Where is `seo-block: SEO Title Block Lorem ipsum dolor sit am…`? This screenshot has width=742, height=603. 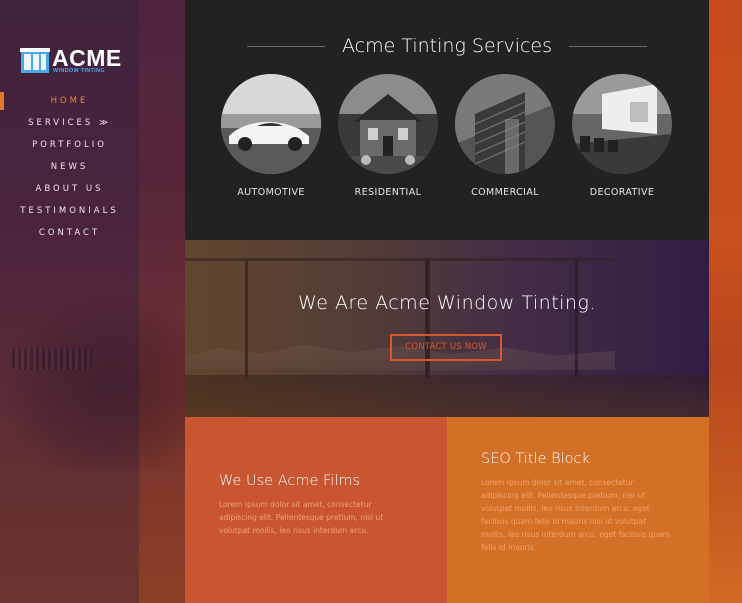
seo-block: SEO Title Block Lorem ipsum dolor sit am… is located at coordinates (578, 510).